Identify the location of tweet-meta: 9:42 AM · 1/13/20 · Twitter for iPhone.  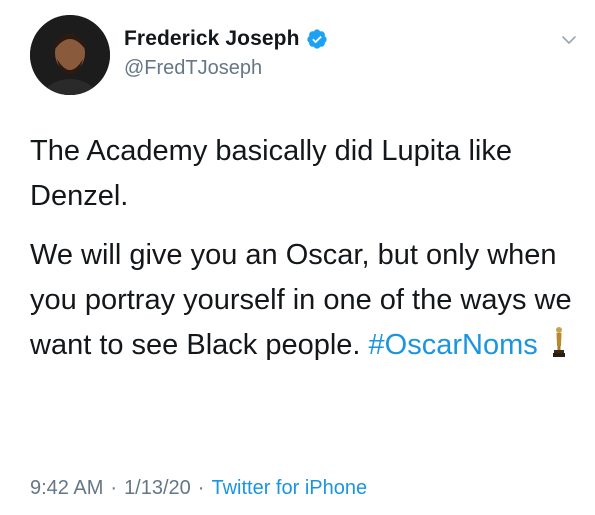
(198, 488).